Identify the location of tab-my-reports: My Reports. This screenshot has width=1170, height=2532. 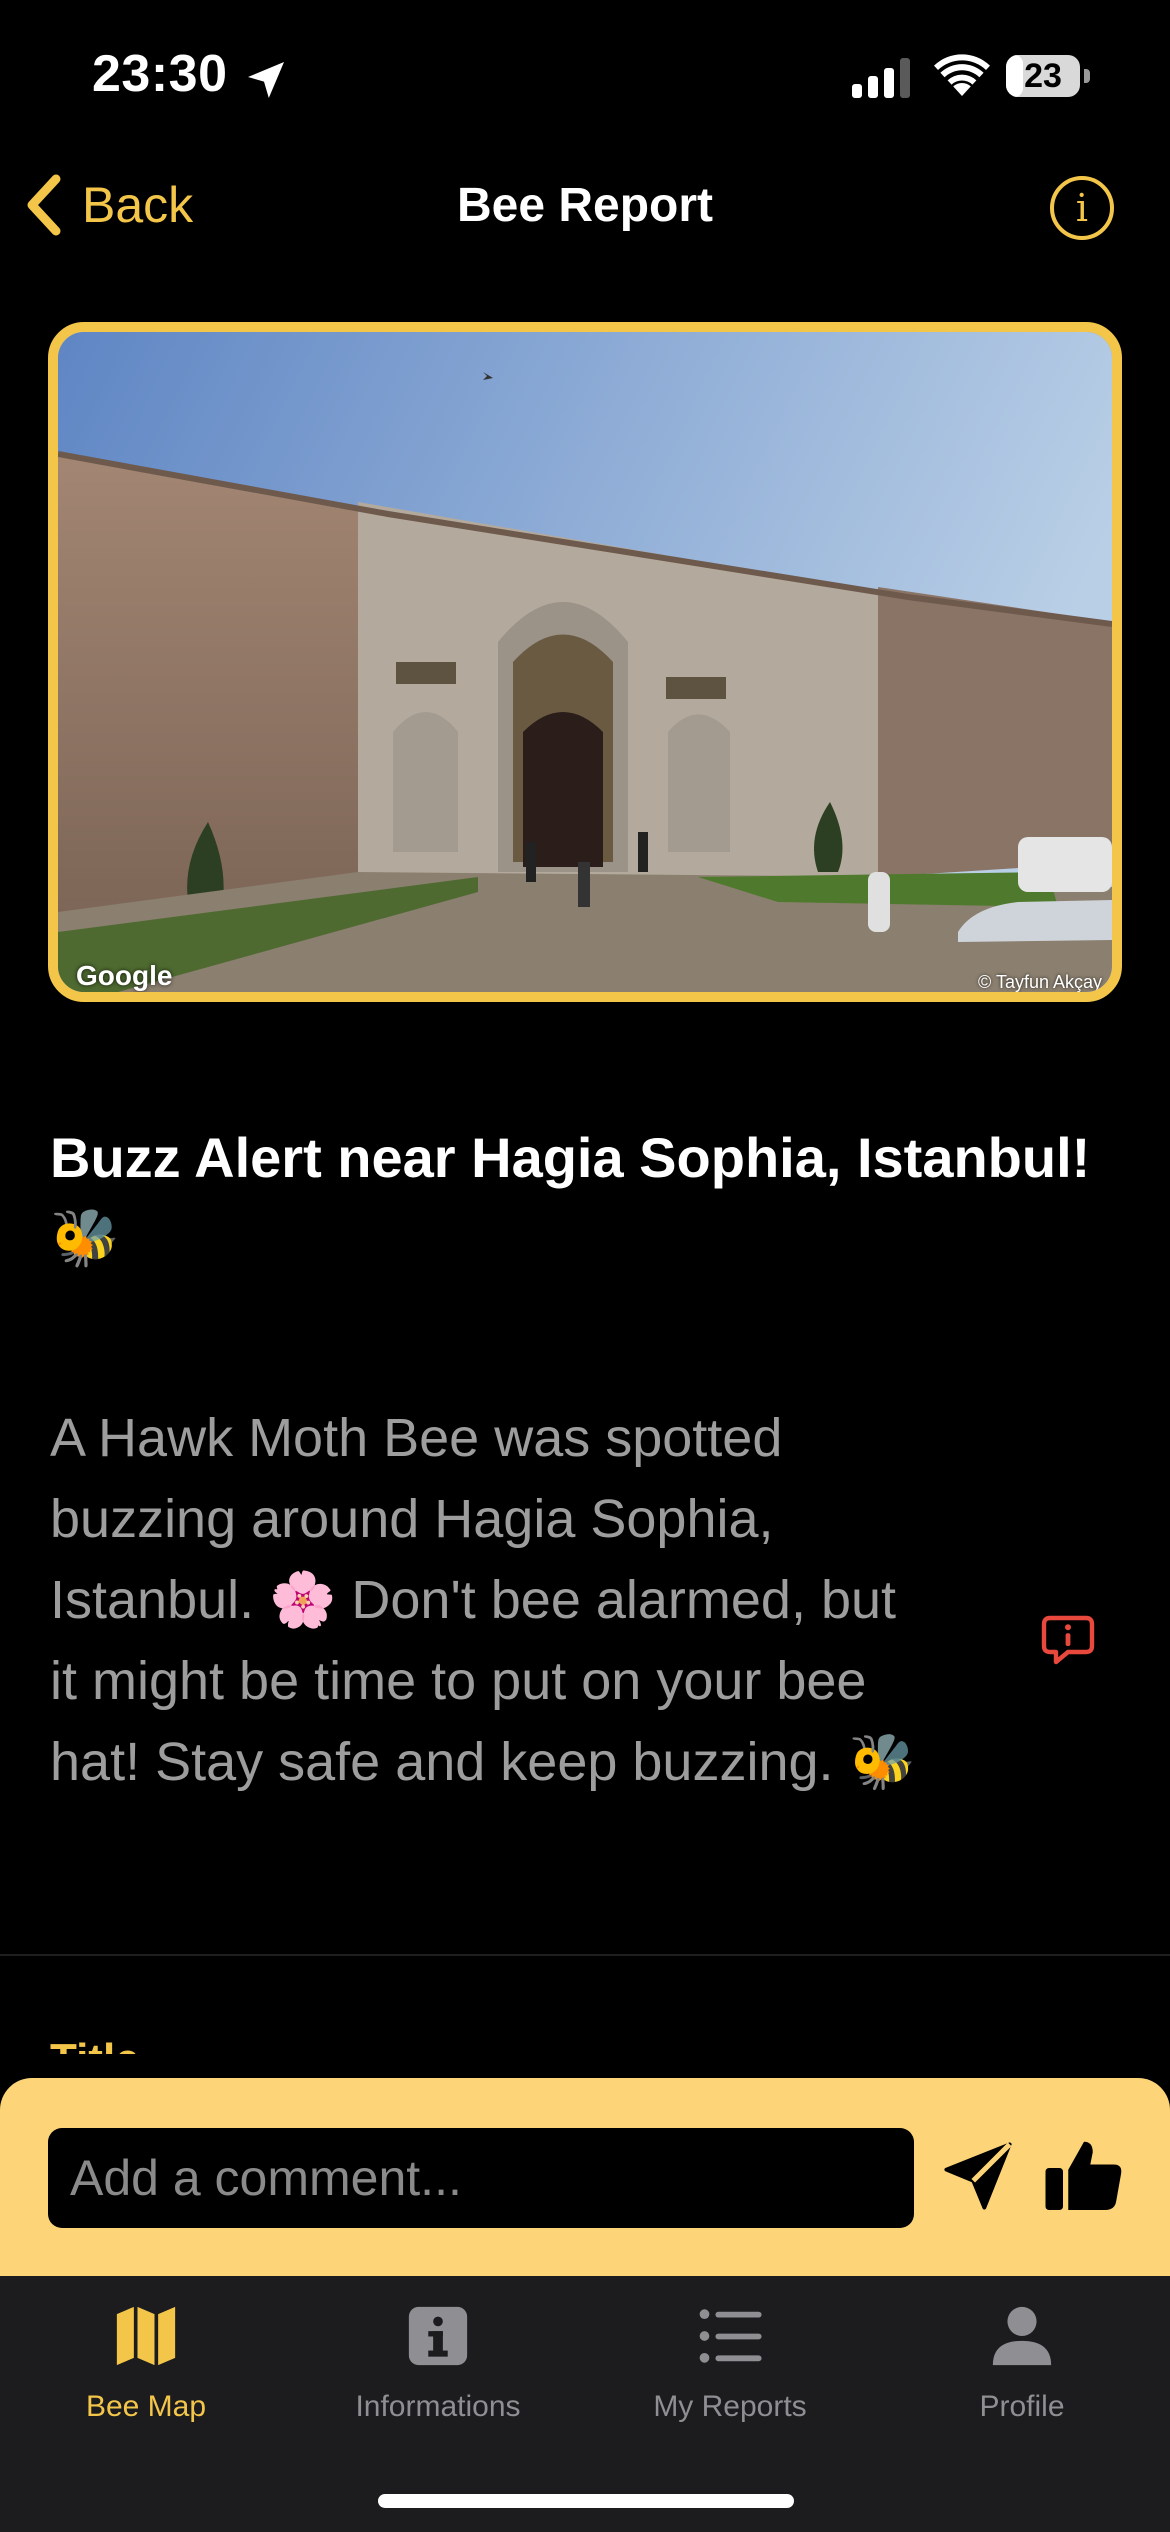
(730, 2361).